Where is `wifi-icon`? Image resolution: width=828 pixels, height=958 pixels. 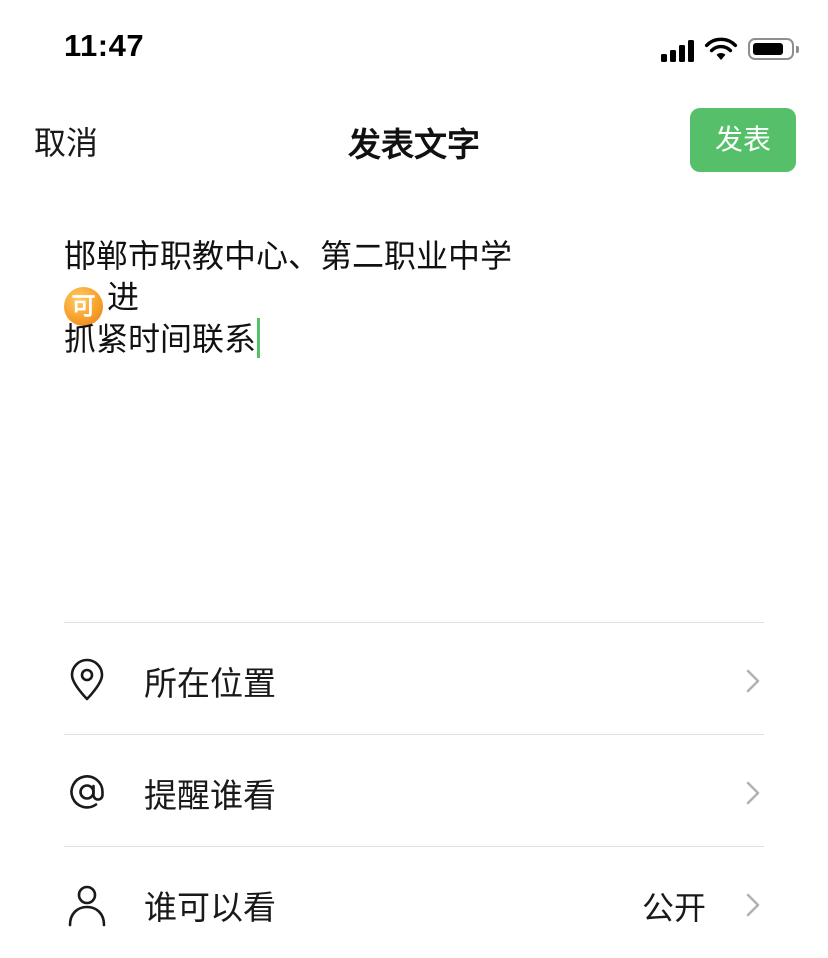
wifi-icon is located at coordinates (721, 48).